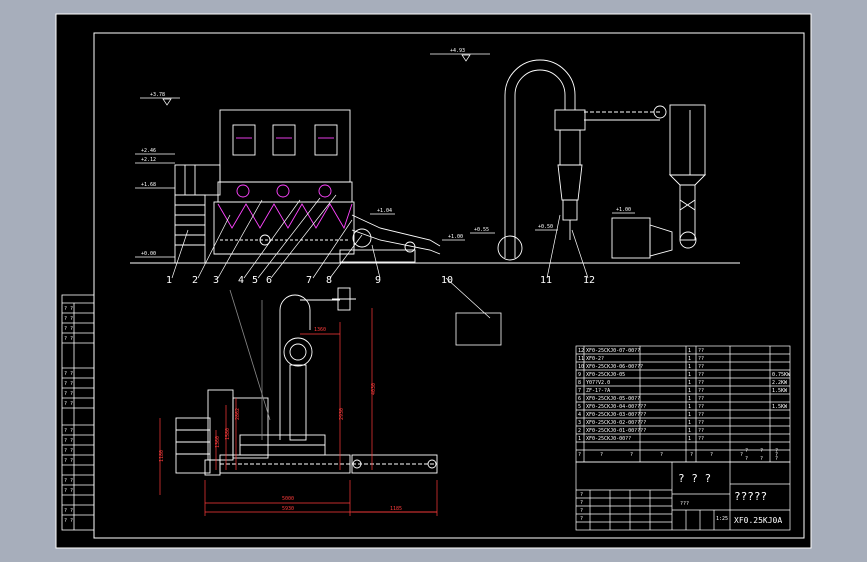  I want to click on row-code: XF0-2?, so click(595, 359).